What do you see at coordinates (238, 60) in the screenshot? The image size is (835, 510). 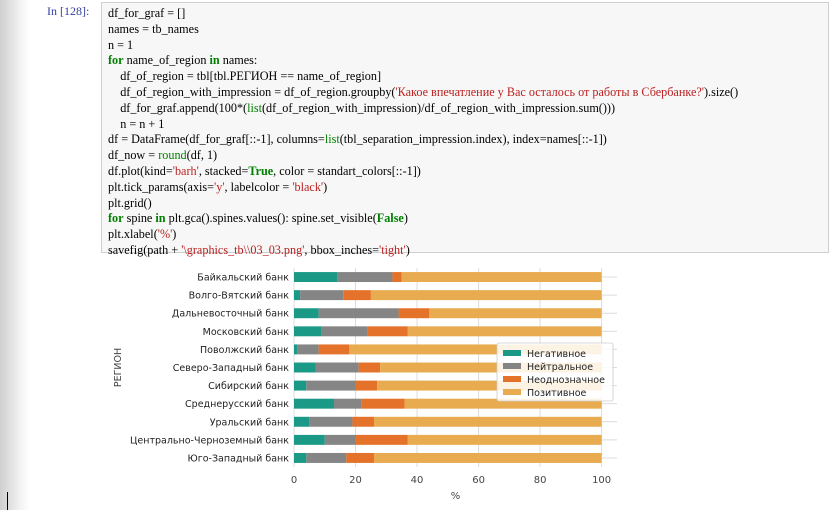 I see `code-token: names:` at bounding box center [238, 60].